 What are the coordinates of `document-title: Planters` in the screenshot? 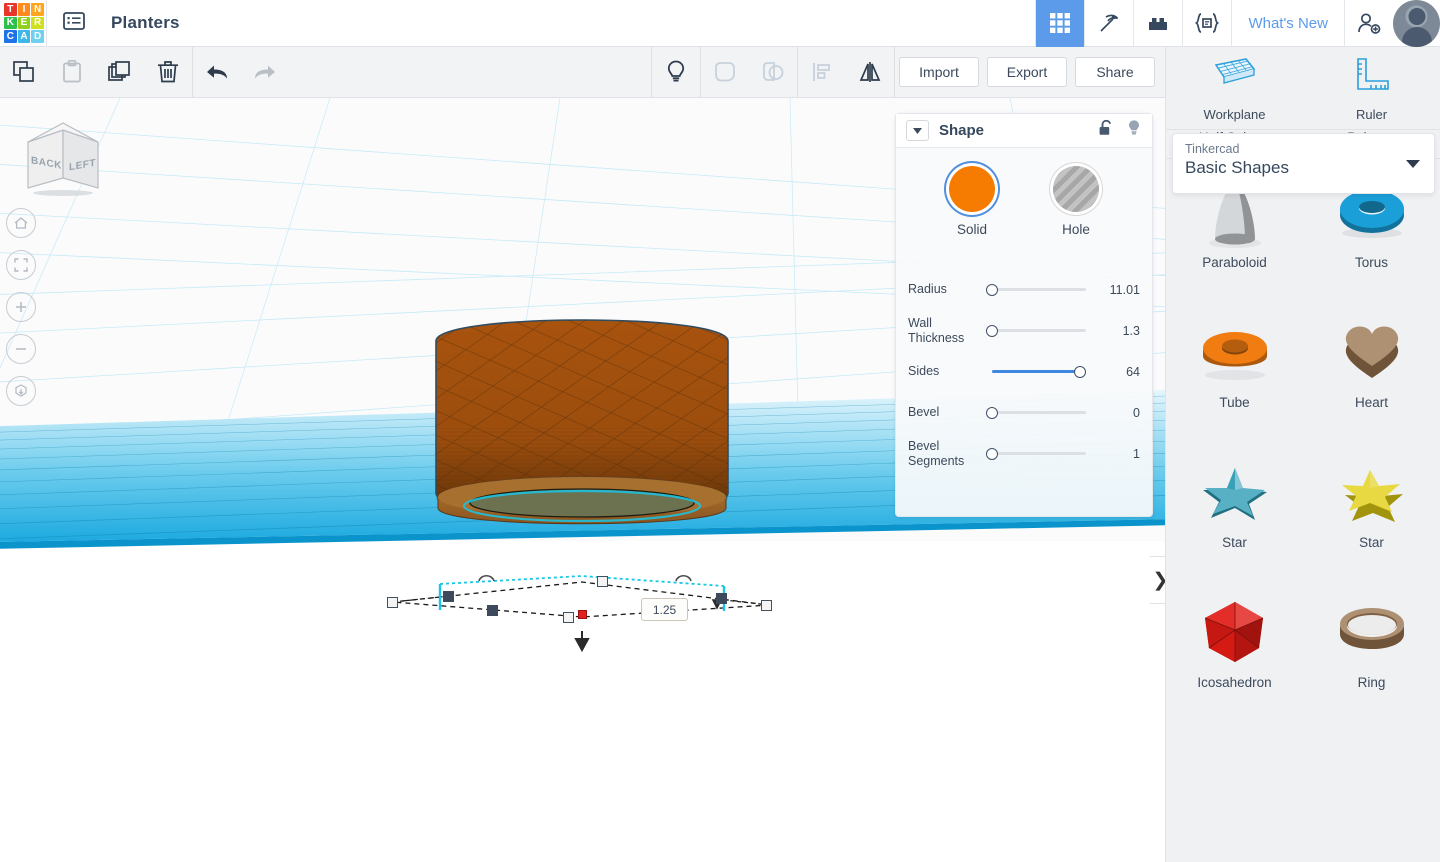 It's located at (145, 23).